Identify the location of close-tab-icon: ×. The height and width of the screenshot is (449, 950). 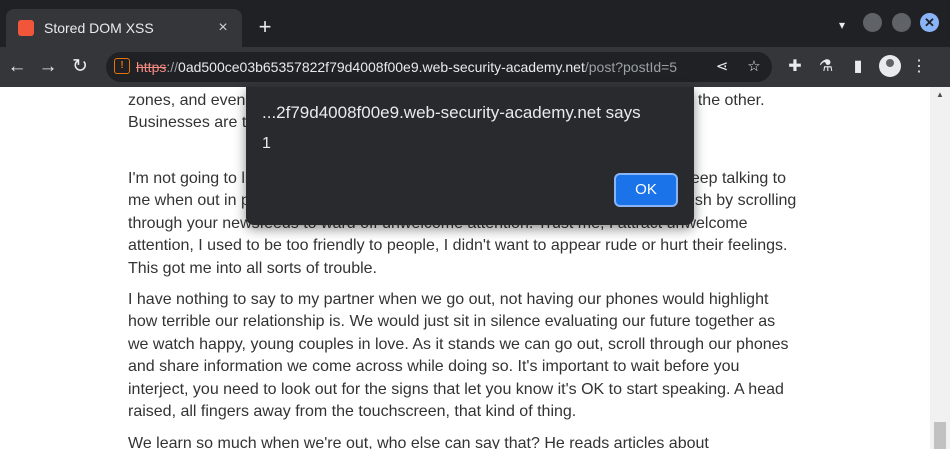
(223, 28).